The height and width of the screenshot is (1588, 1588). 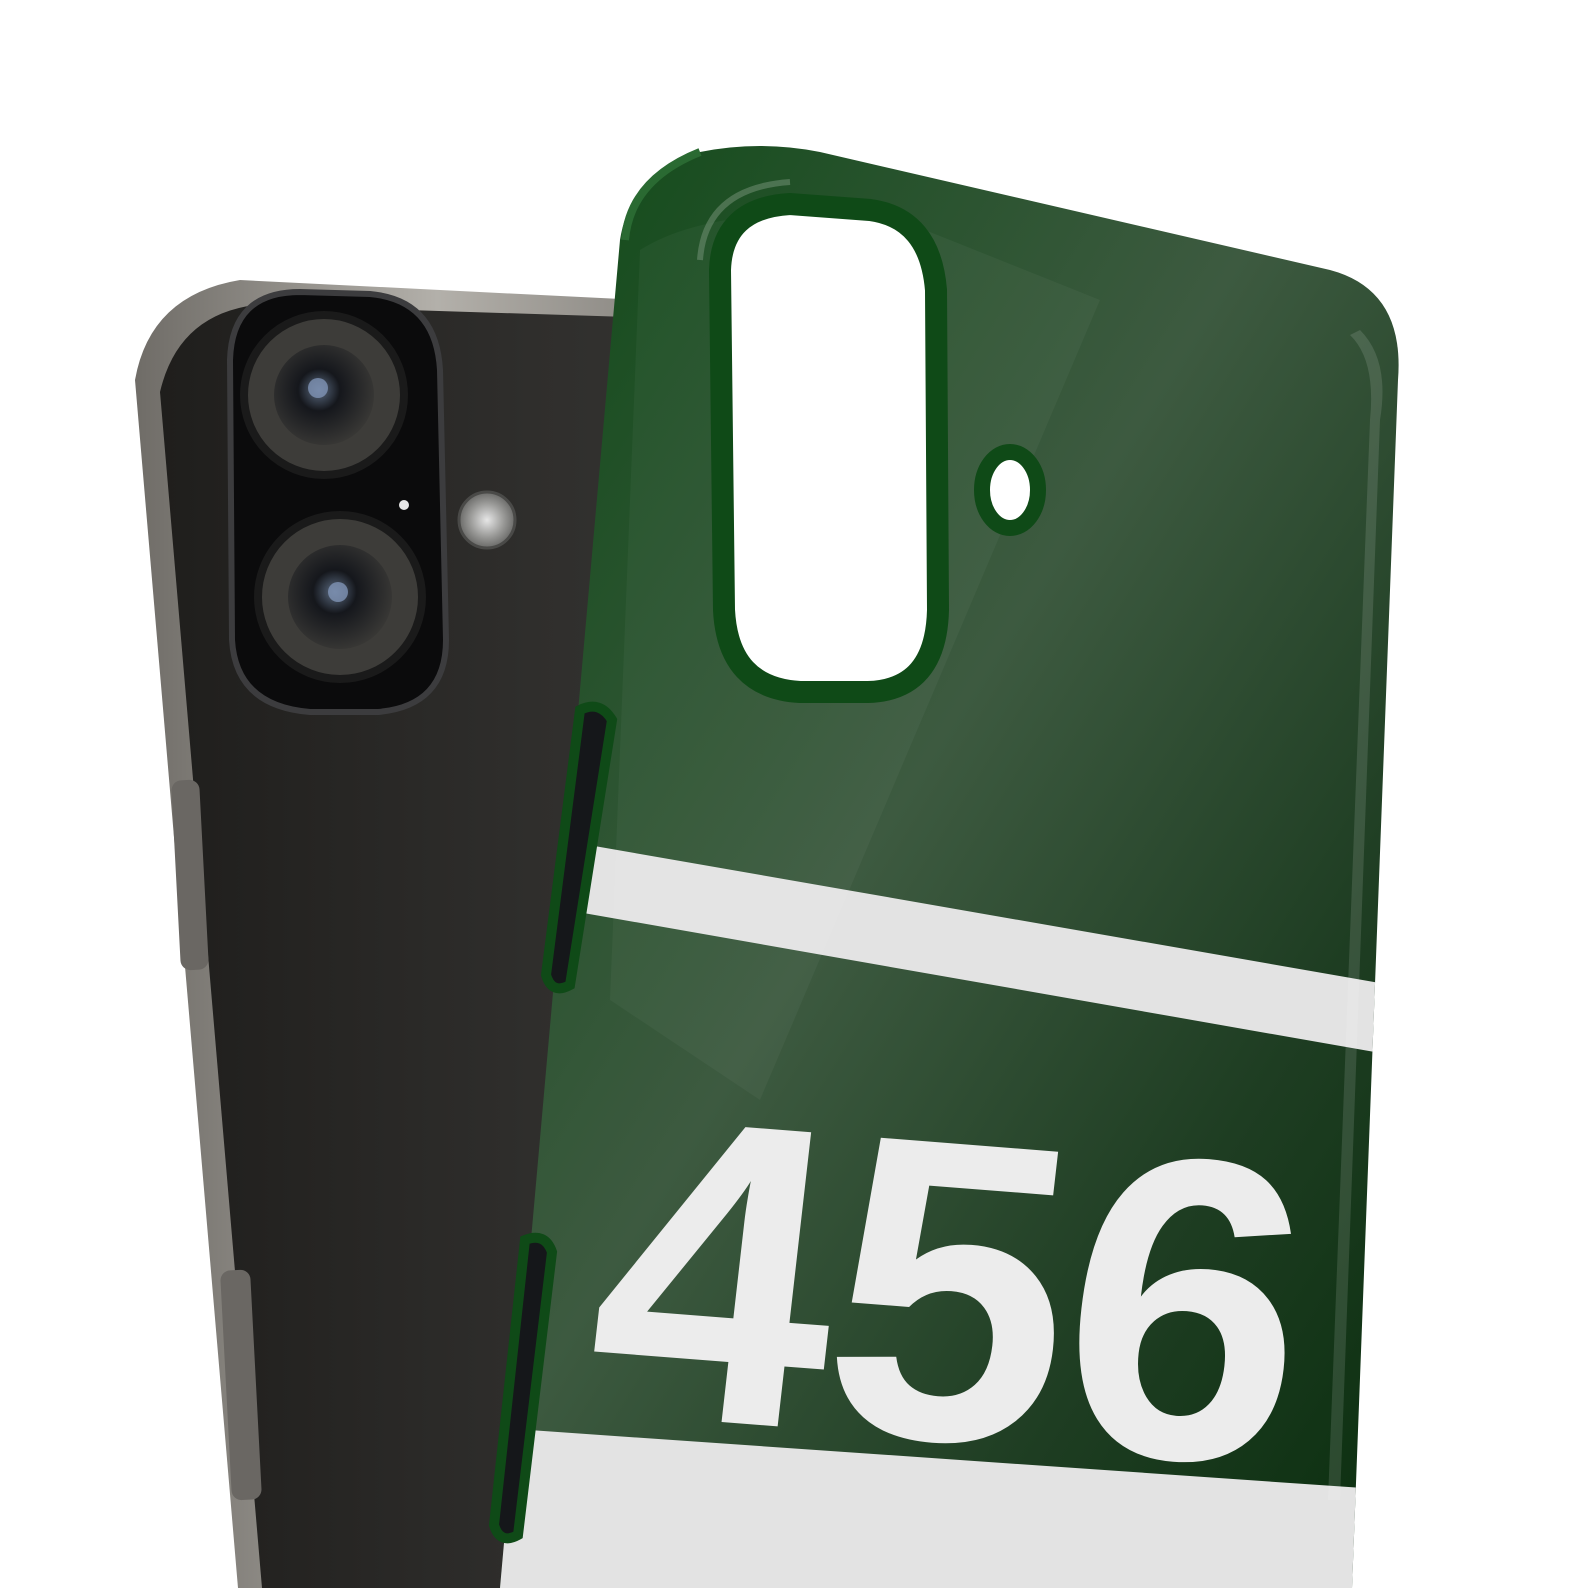 I want to click on microphone-icon, so click(x=404, y=505).